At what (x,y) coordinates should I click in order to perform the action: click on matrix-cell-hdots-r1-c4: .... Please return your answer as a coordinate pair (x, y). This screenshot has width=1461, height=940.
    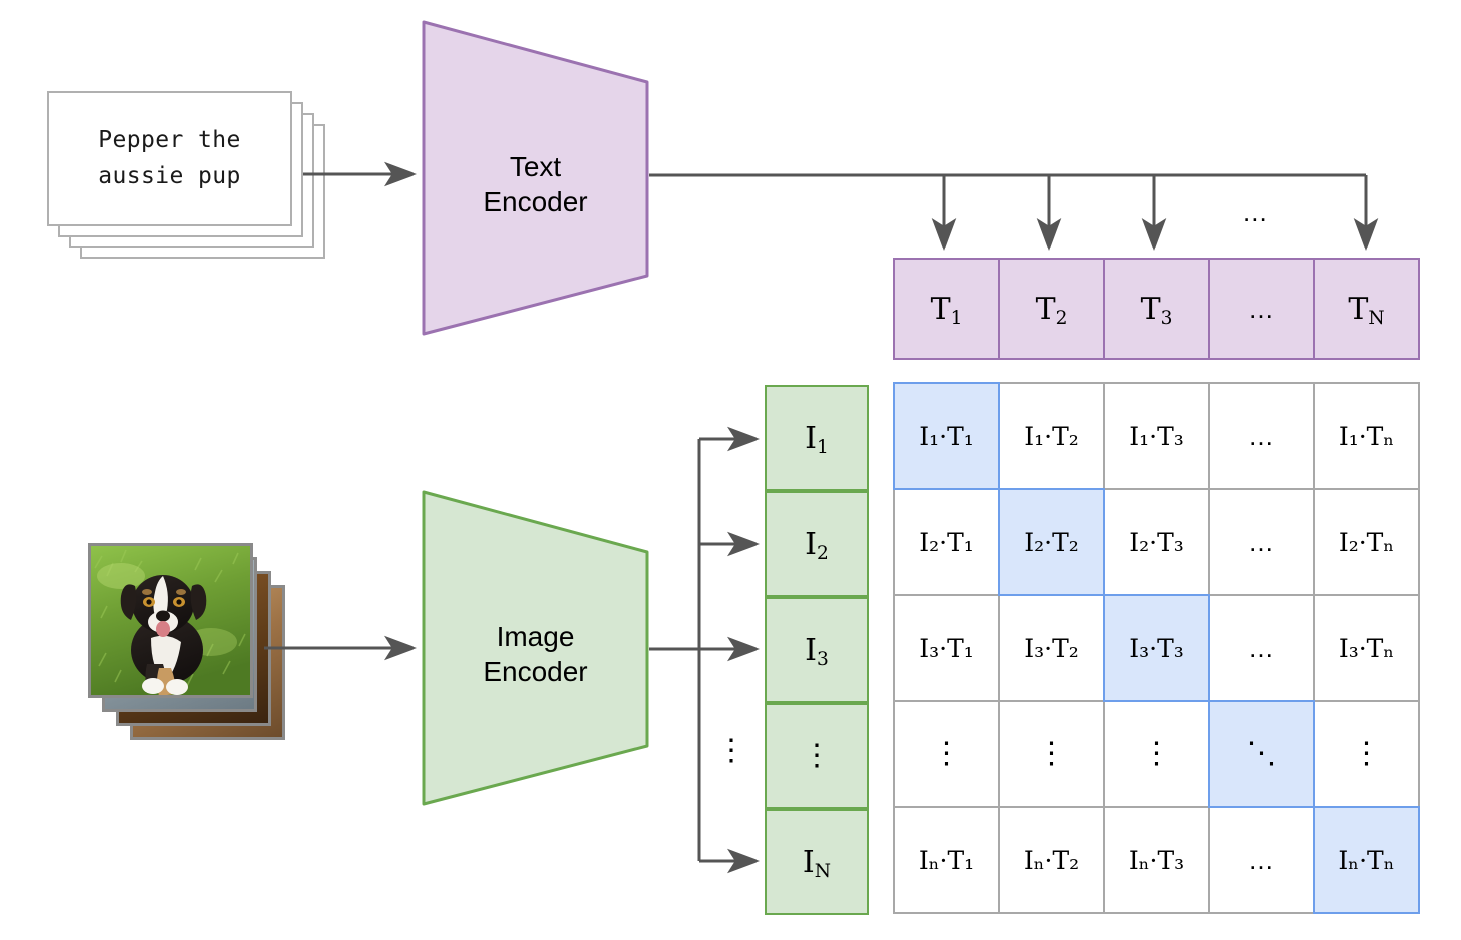
    Looking at the image, I should click on (1261, 436).